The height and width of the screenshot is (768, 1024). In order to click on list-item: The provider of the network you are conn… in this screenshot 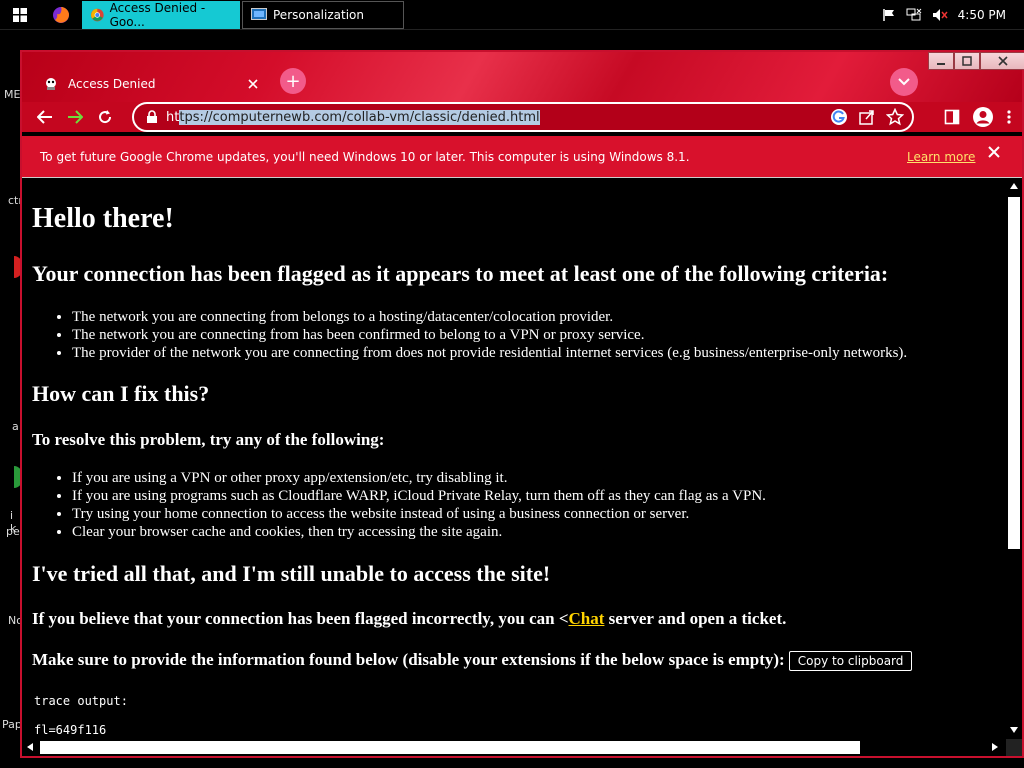, I will do `click(489, 353)`.